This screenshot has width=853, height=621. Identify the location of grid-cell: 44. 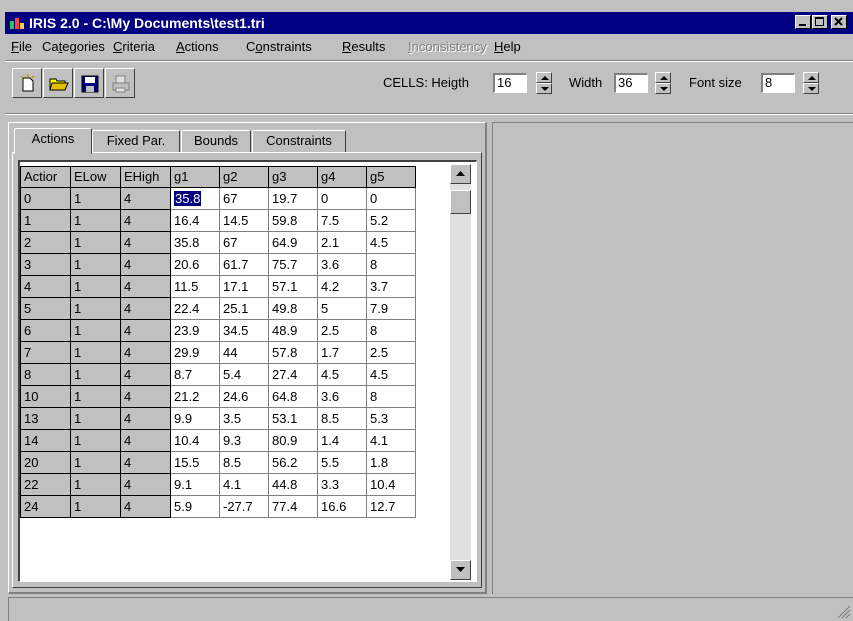
(244, 352).